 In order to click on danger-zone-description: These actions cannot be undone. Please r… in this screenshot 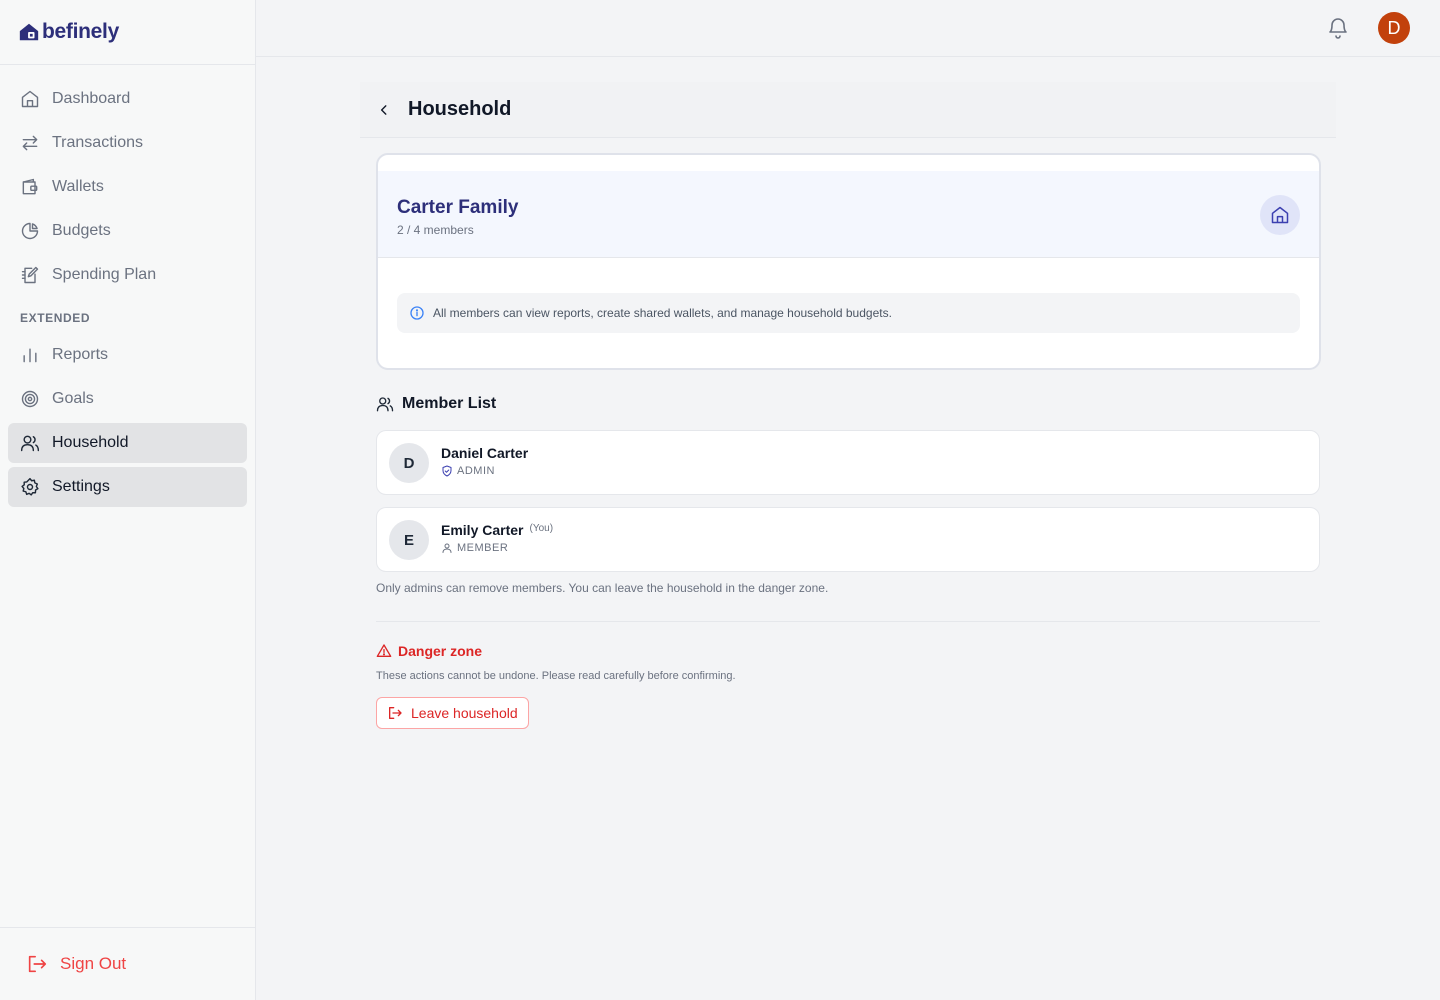, I will do `click(556, 676)`.